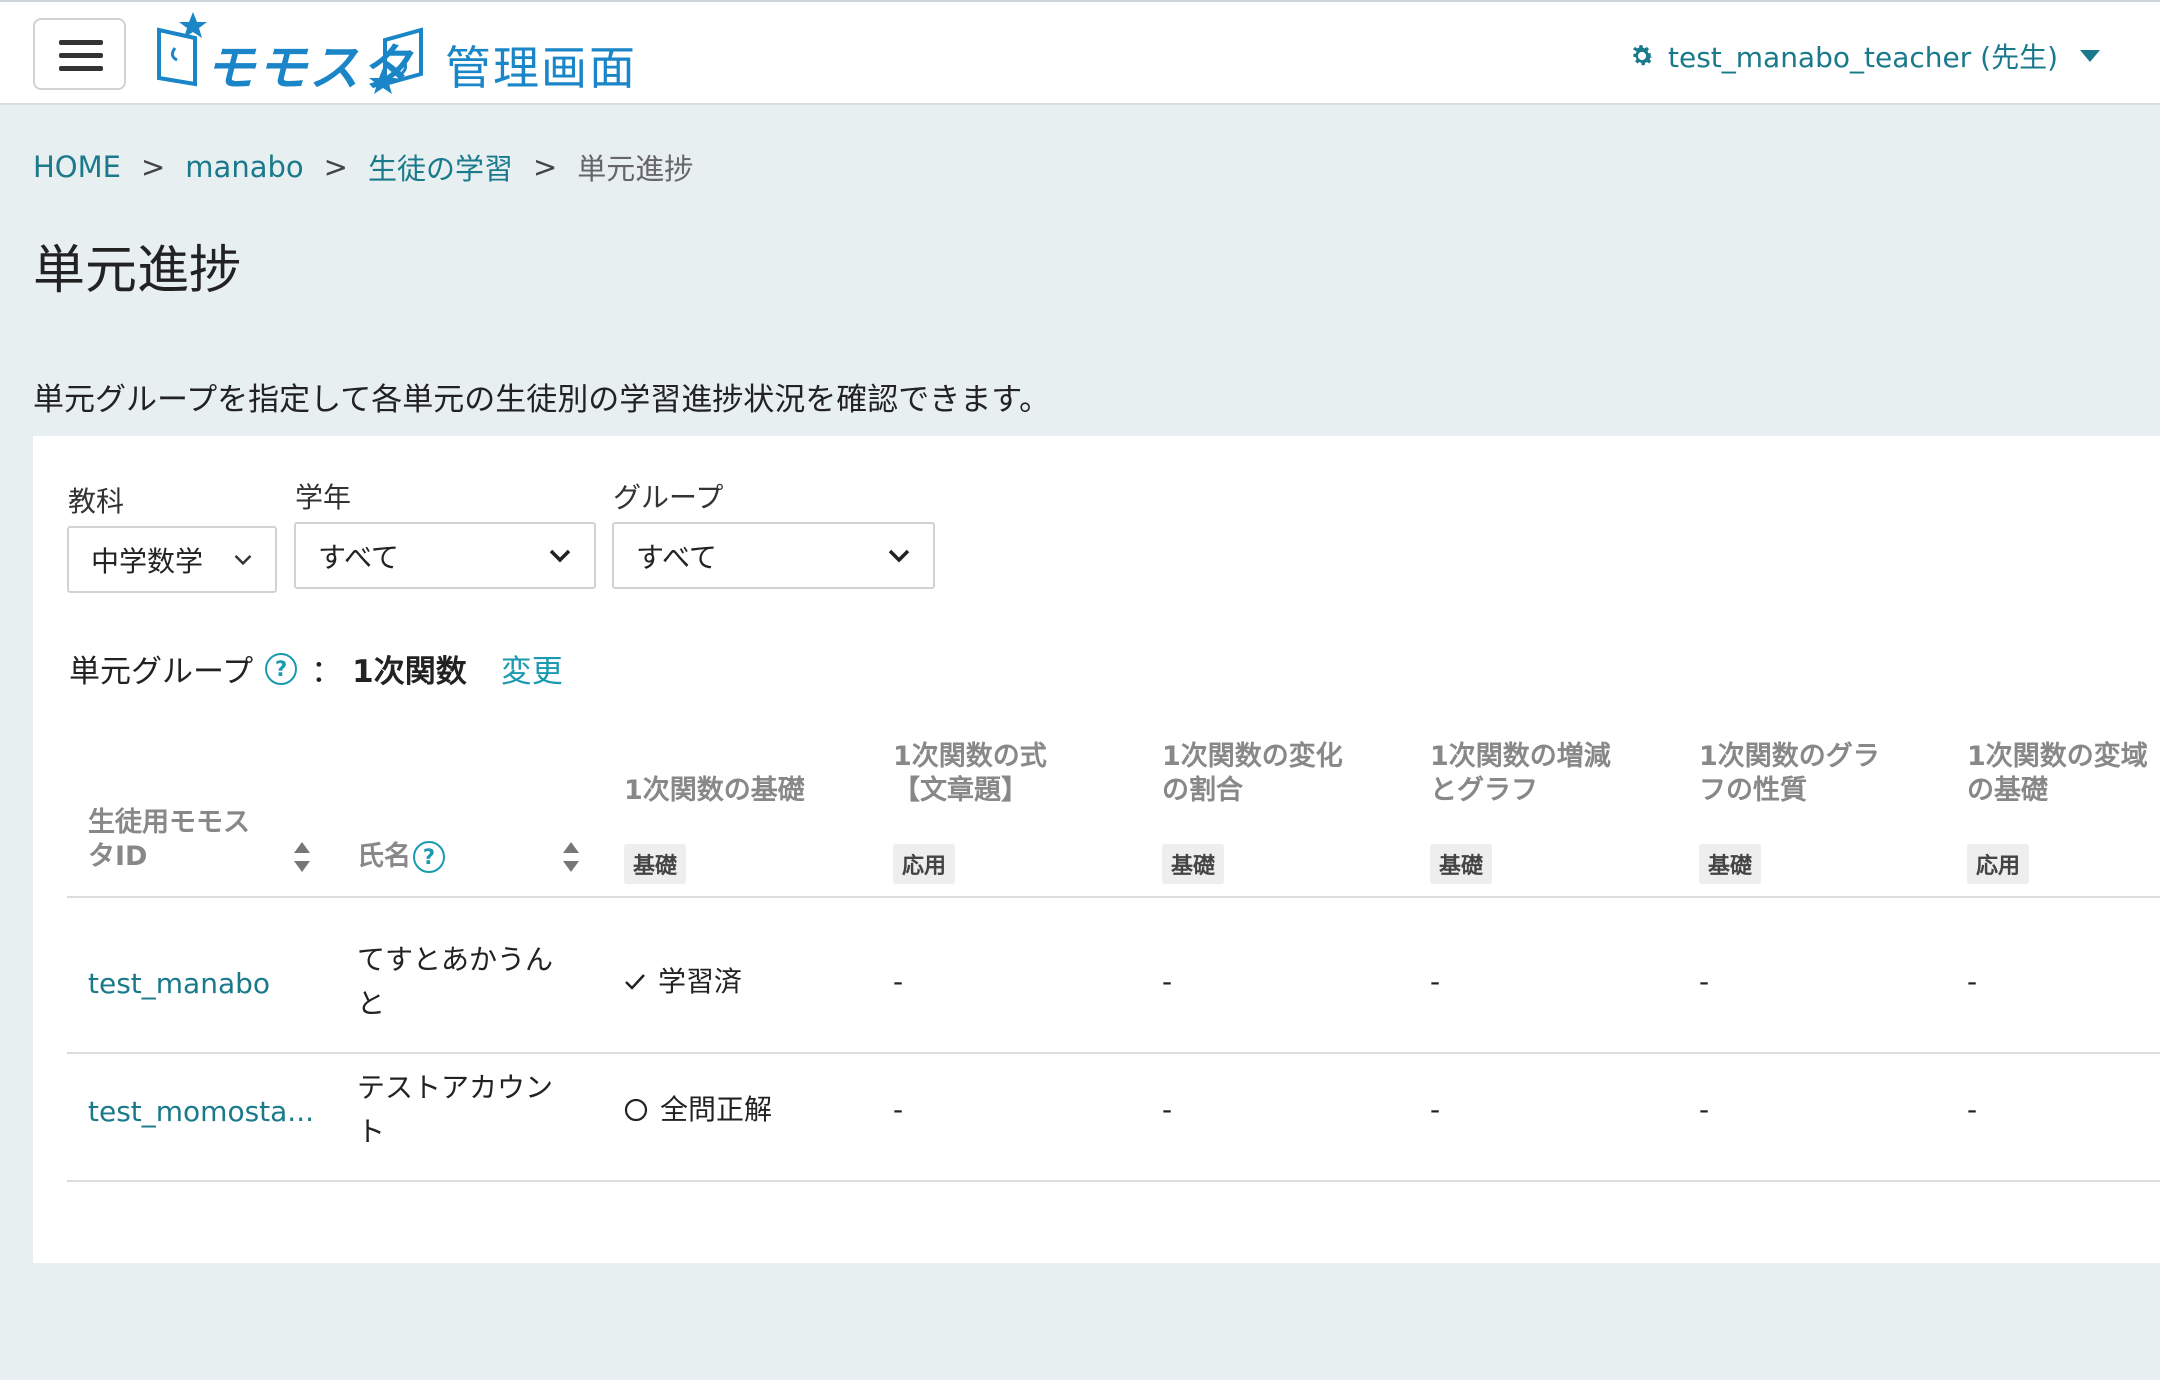  I want to click on student-name: てすとあかうん と, so click(455, 981).